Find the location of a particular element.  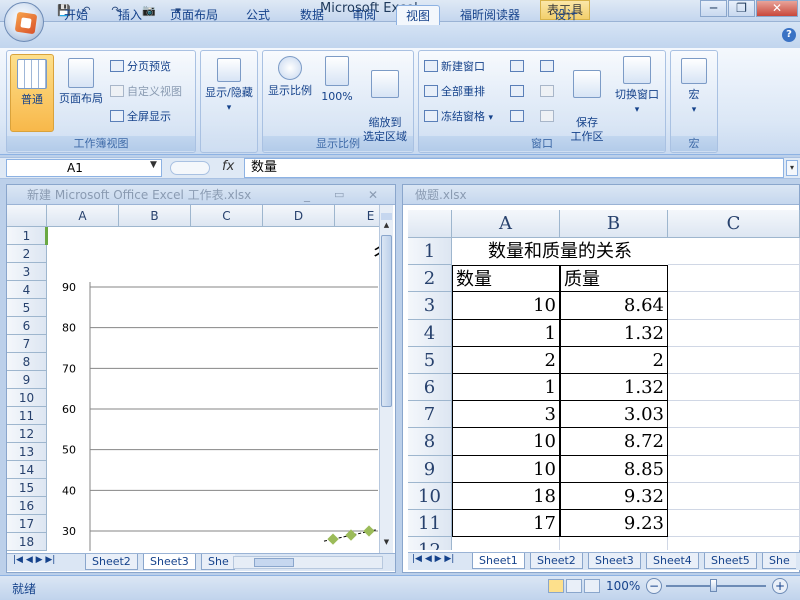

tab-review: 审阅 is located at coordinates (364, 15).